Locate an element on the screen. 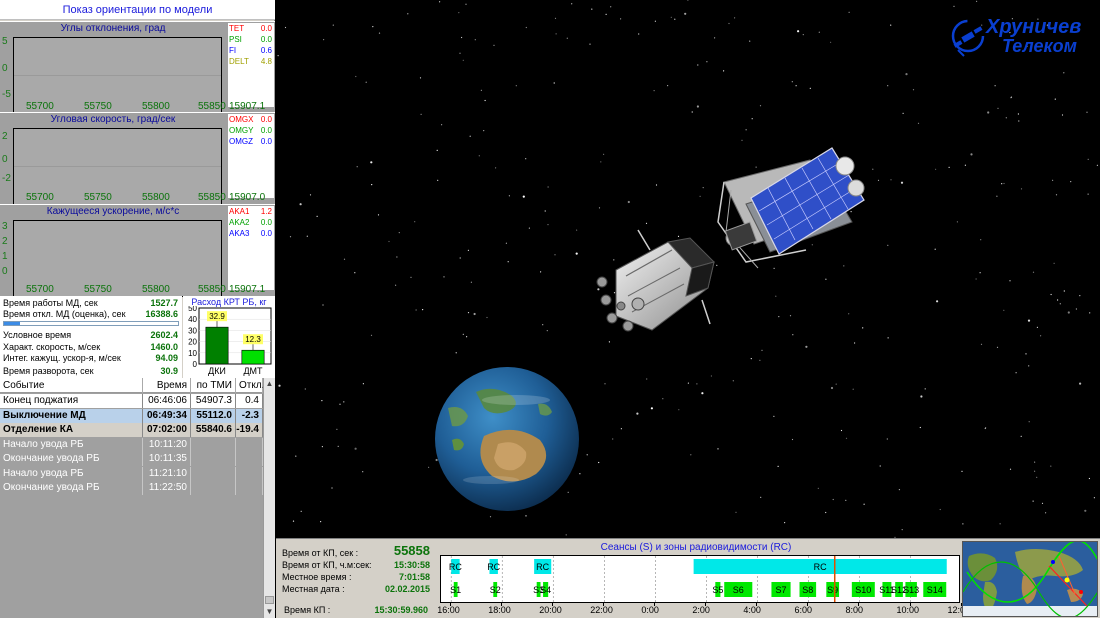  events-scrollbar: ▲ ▼ is located at coordinates (269, 498).